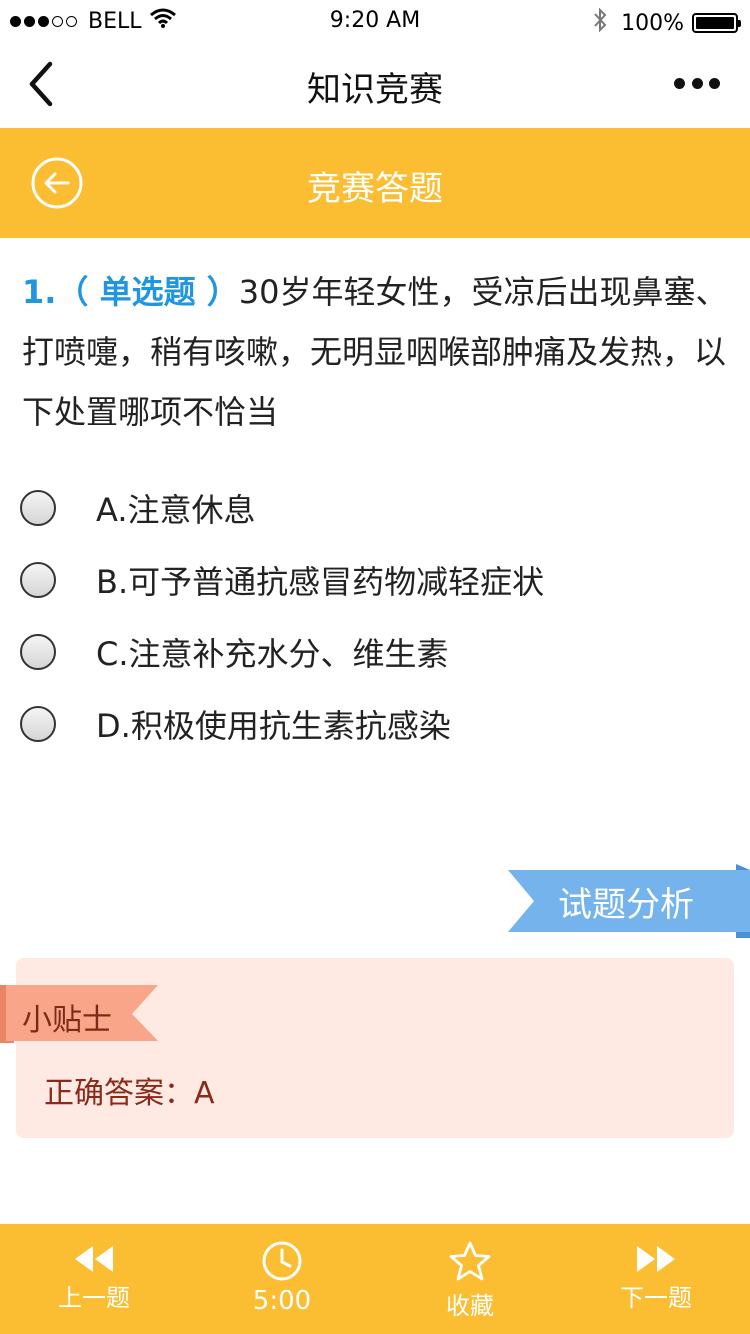 This screenshot has height=1334, width=750. Describe the element at coordinates (626, 905) in the screenshot. I see `analysis-label: 试题分析` at that location.